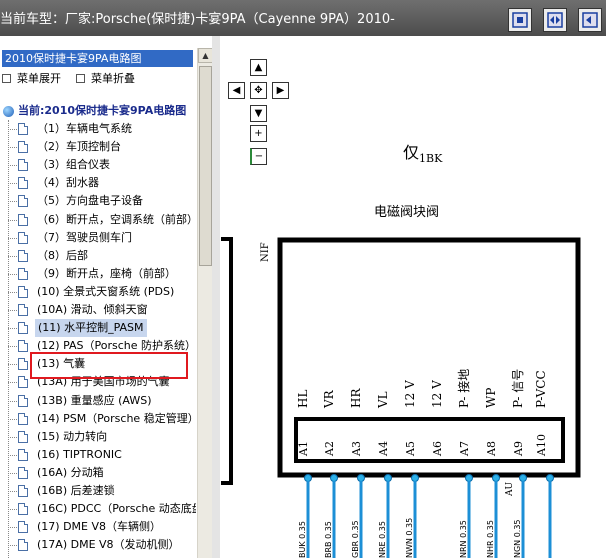 This screenshot has width=606, height=558. Describe the element at coordinates (463, 539) in the screenshot. I see `wire-label: NRN 0.35` at that location.